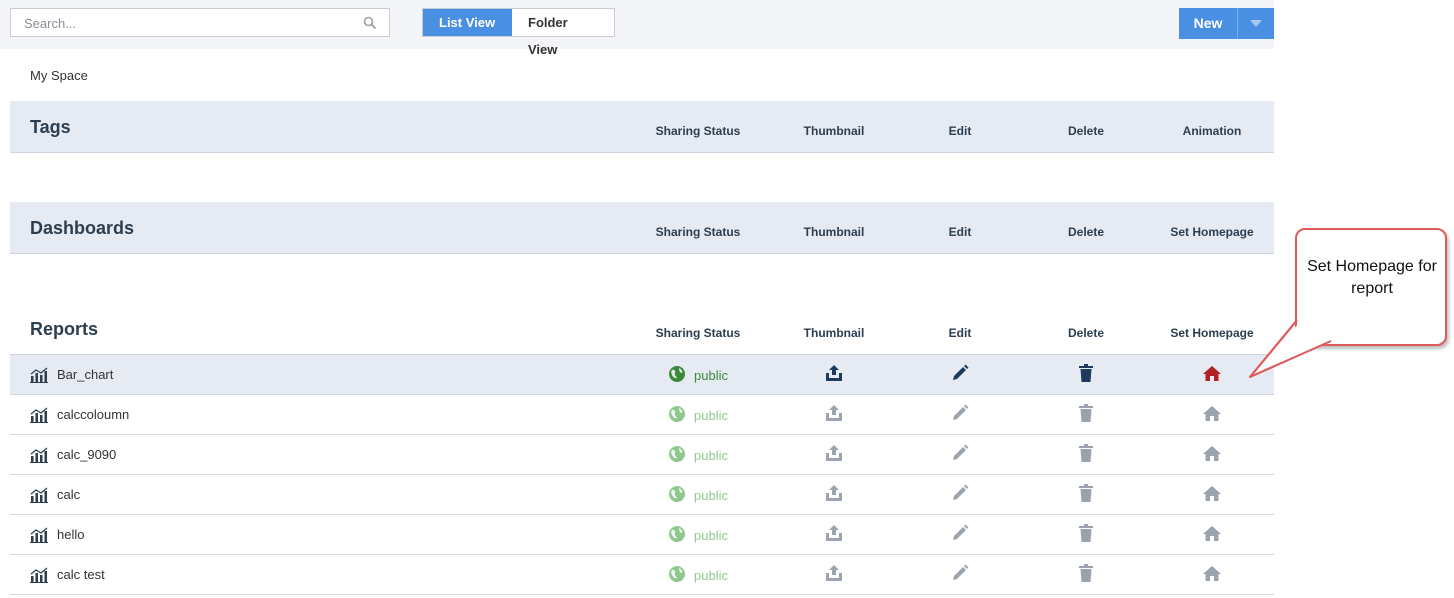  What do you see at coordinates (64, 329) in the screenshot?
I see `section-title-reports: Reports` at bounding box center [64, 329].